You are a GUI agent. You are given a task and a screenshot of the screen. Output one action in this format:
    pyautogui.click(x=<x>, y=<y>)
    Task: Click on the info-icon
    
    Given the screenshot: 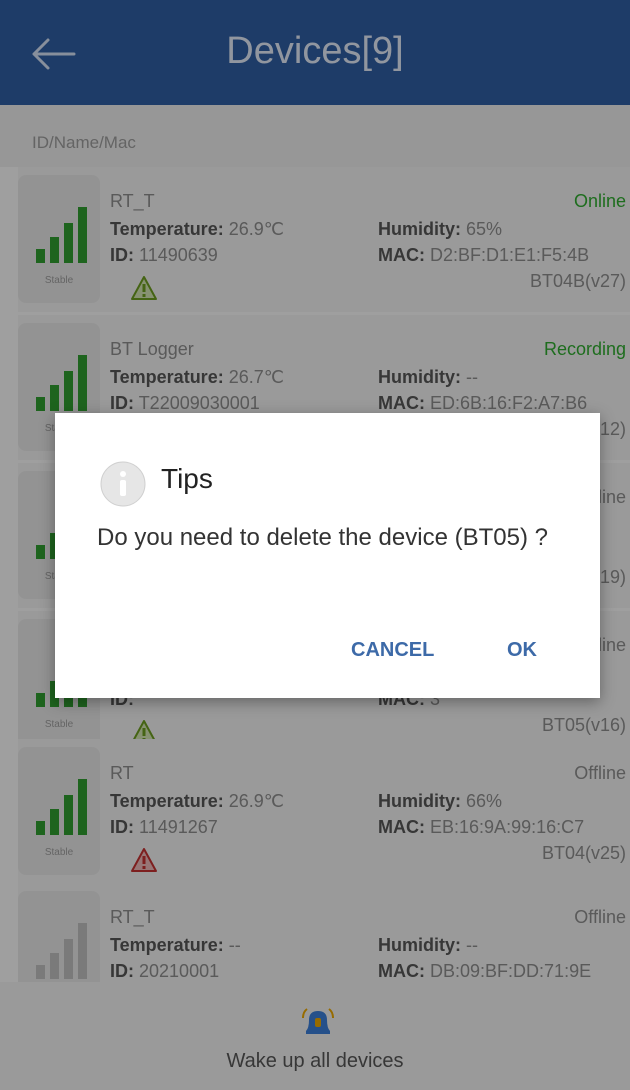 What is the action you would take?
    pyautogui.click(x=123, y=484)
    